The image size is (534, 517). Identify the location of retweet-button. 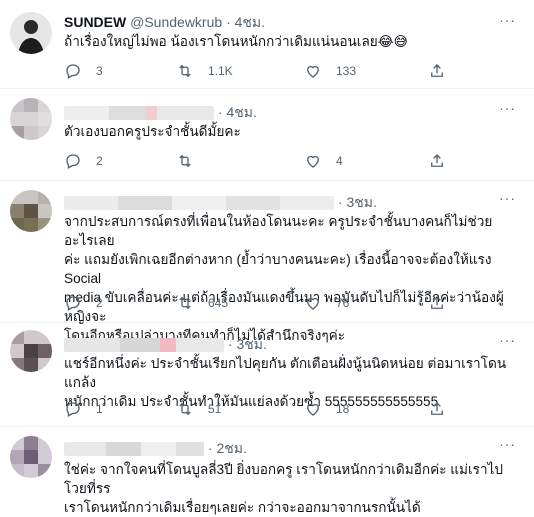
(192, 161).